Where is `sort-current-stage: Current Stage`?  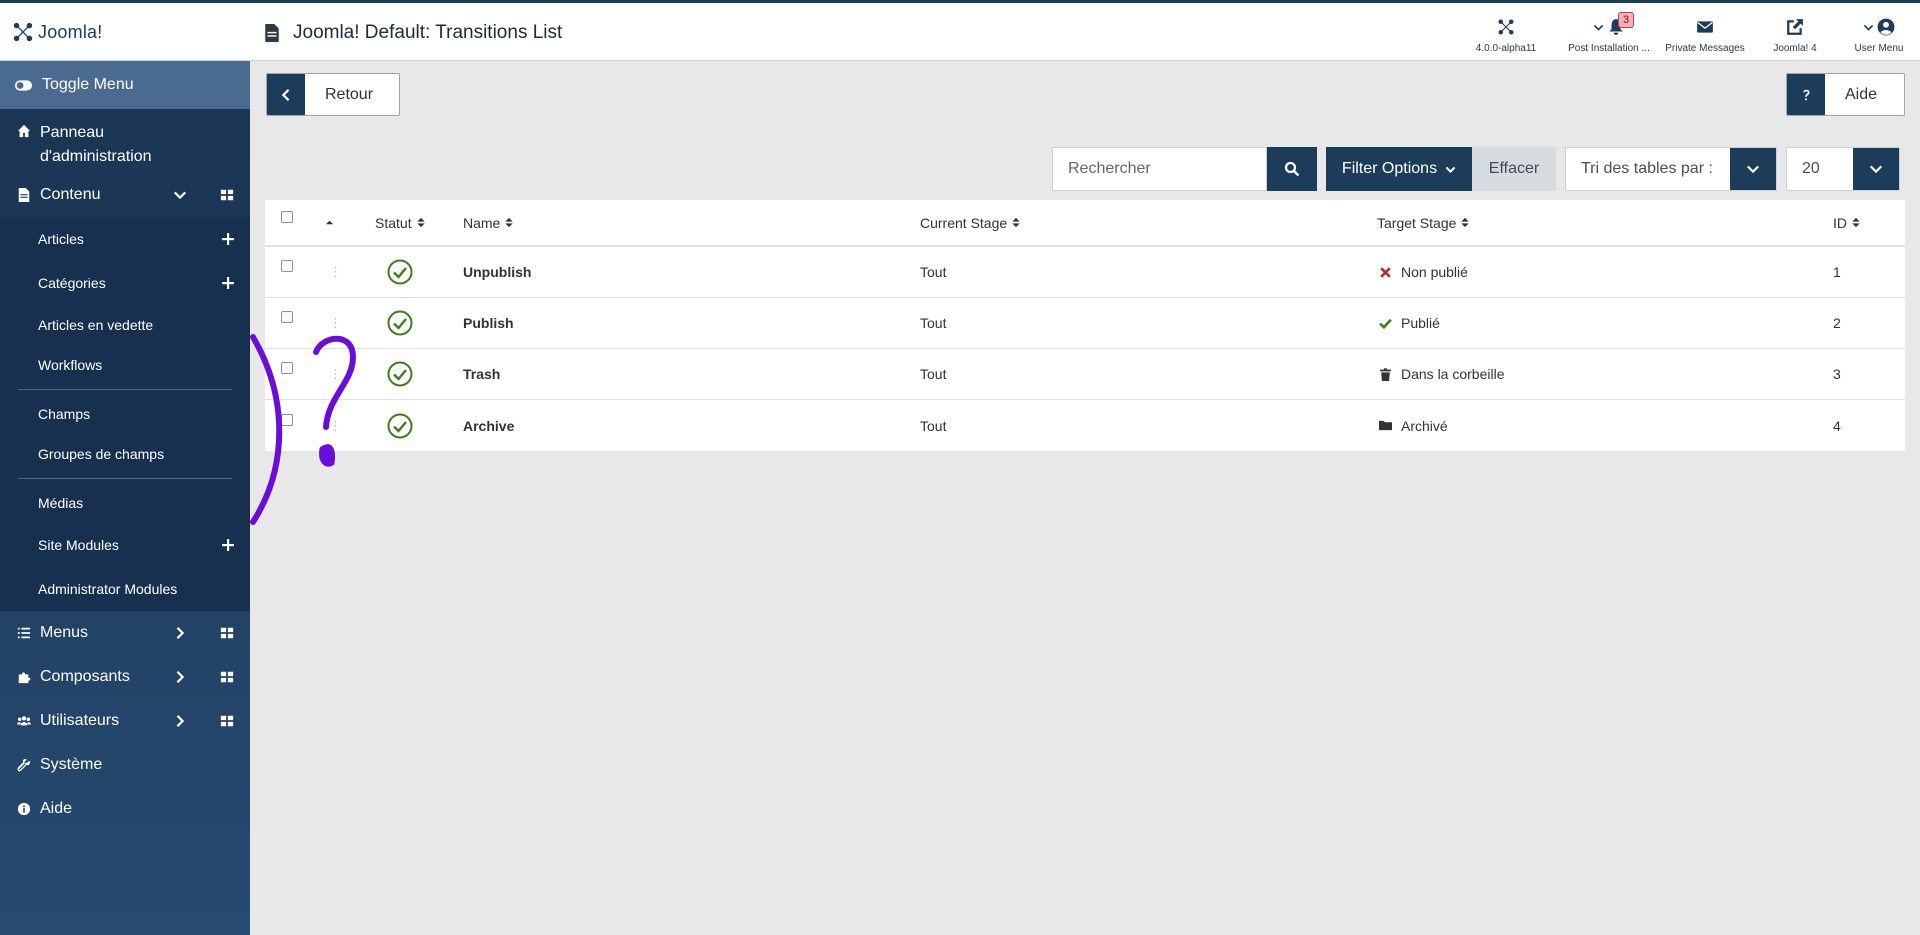 sort-current-stage: Current Stage is located at coordinates (970, 222).